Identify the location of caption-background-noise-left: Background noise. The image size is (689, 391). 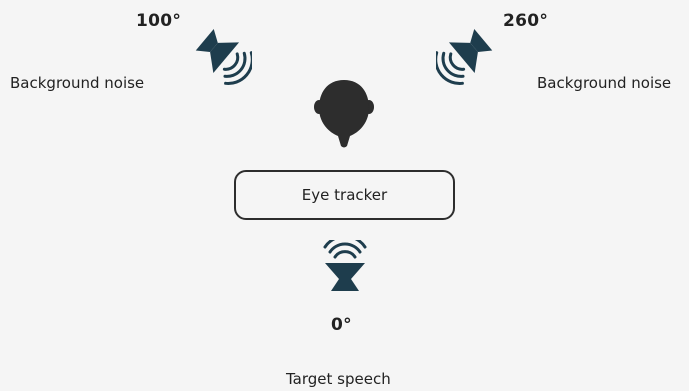
(77, 83).